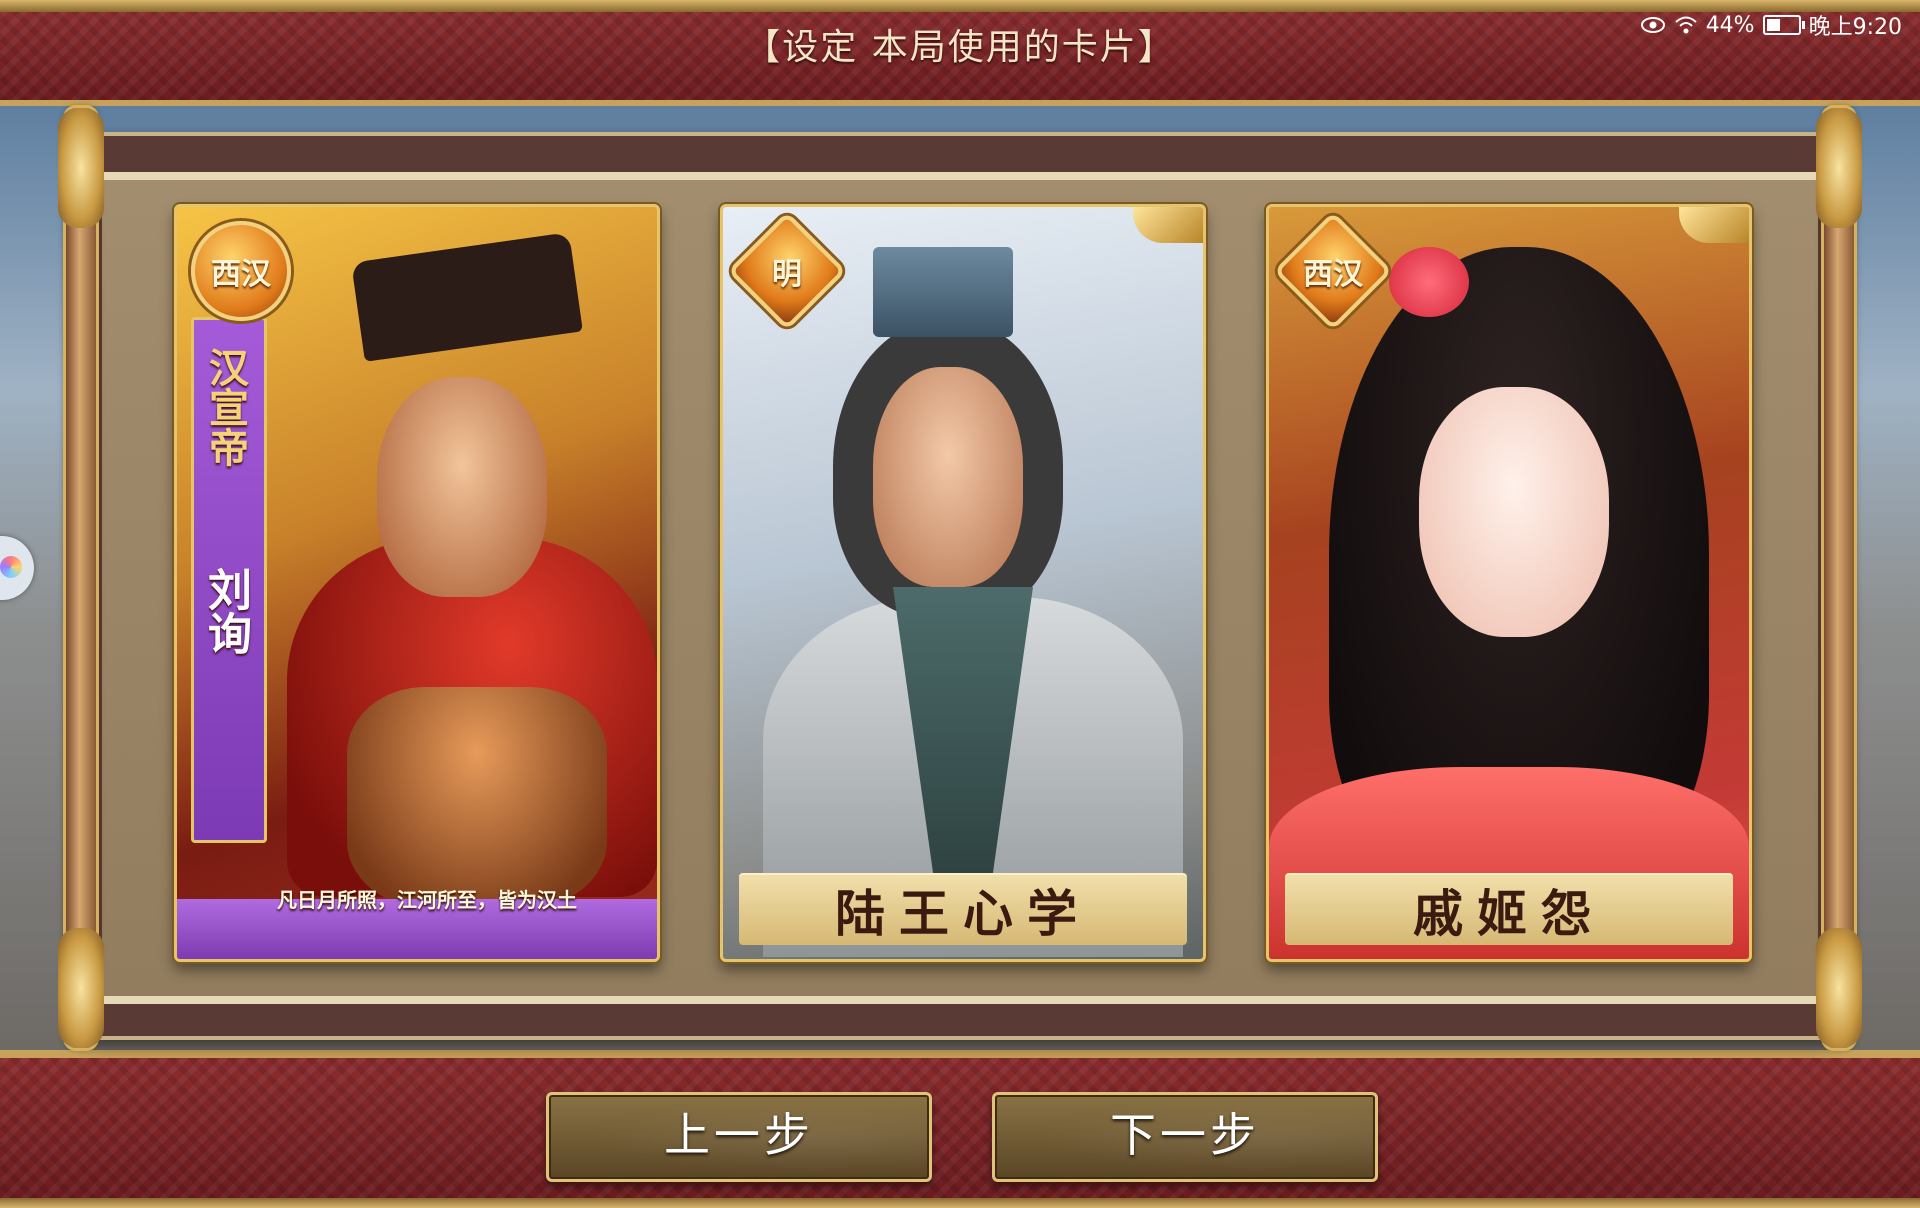 This screenshot has width=1920, height=1208. I want to click on wifi-icon, so click(1686, 25).